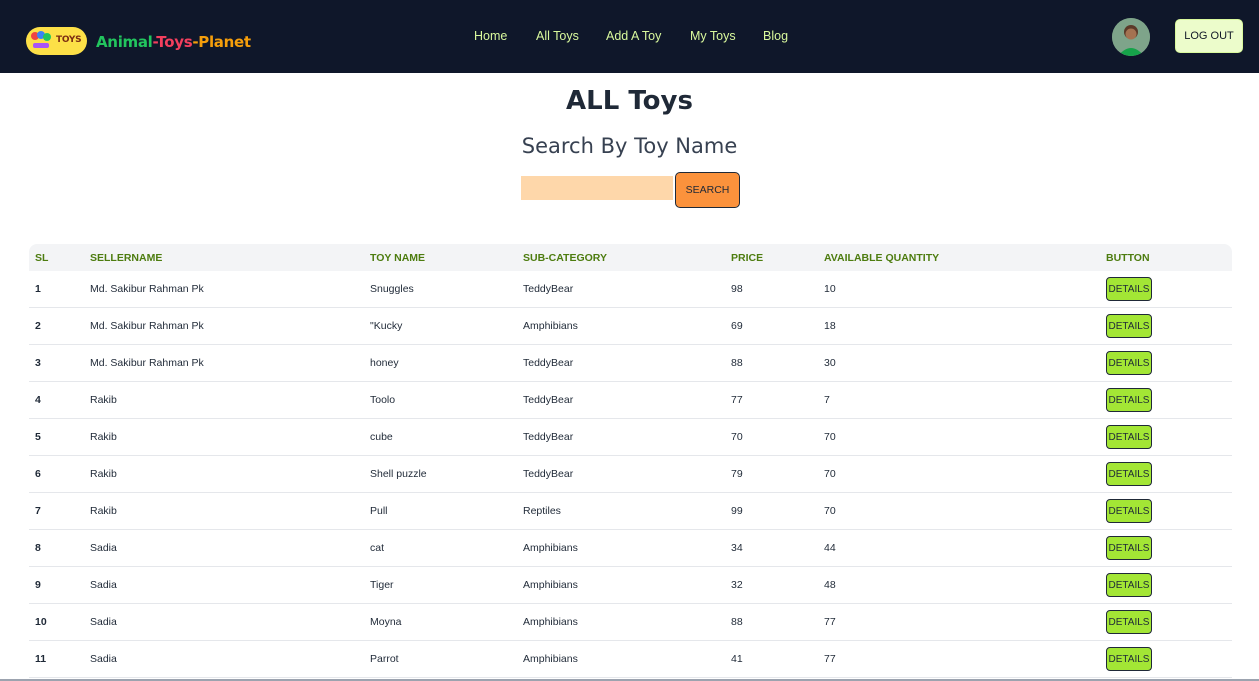 Image resolution: width=1259 pixels, height=681 pixels. Describe the element at coordinates (1209, 36) in the screenshot. I see `logout-button: LOG OUT` at that location.